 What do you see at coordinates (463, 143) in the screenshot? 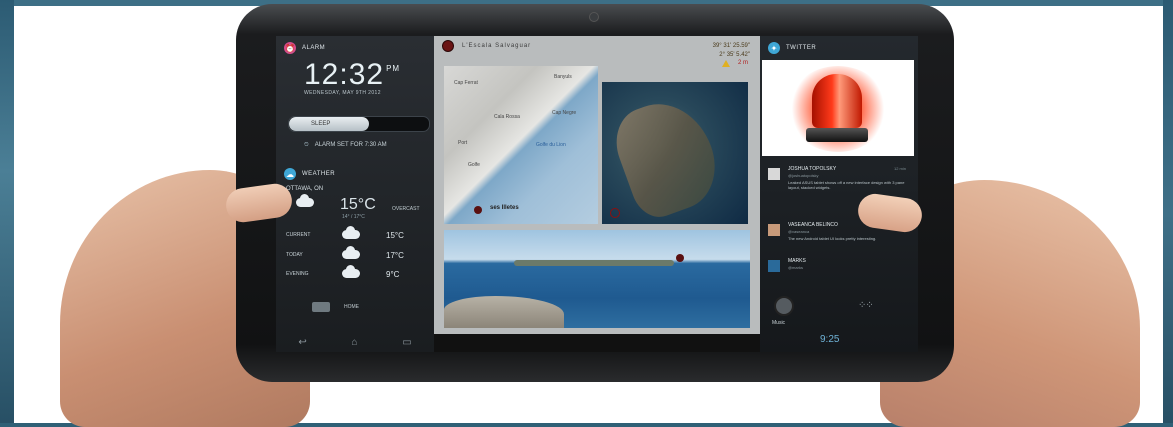
I see `map-place-label: Port` at bounding box center [463, 143].